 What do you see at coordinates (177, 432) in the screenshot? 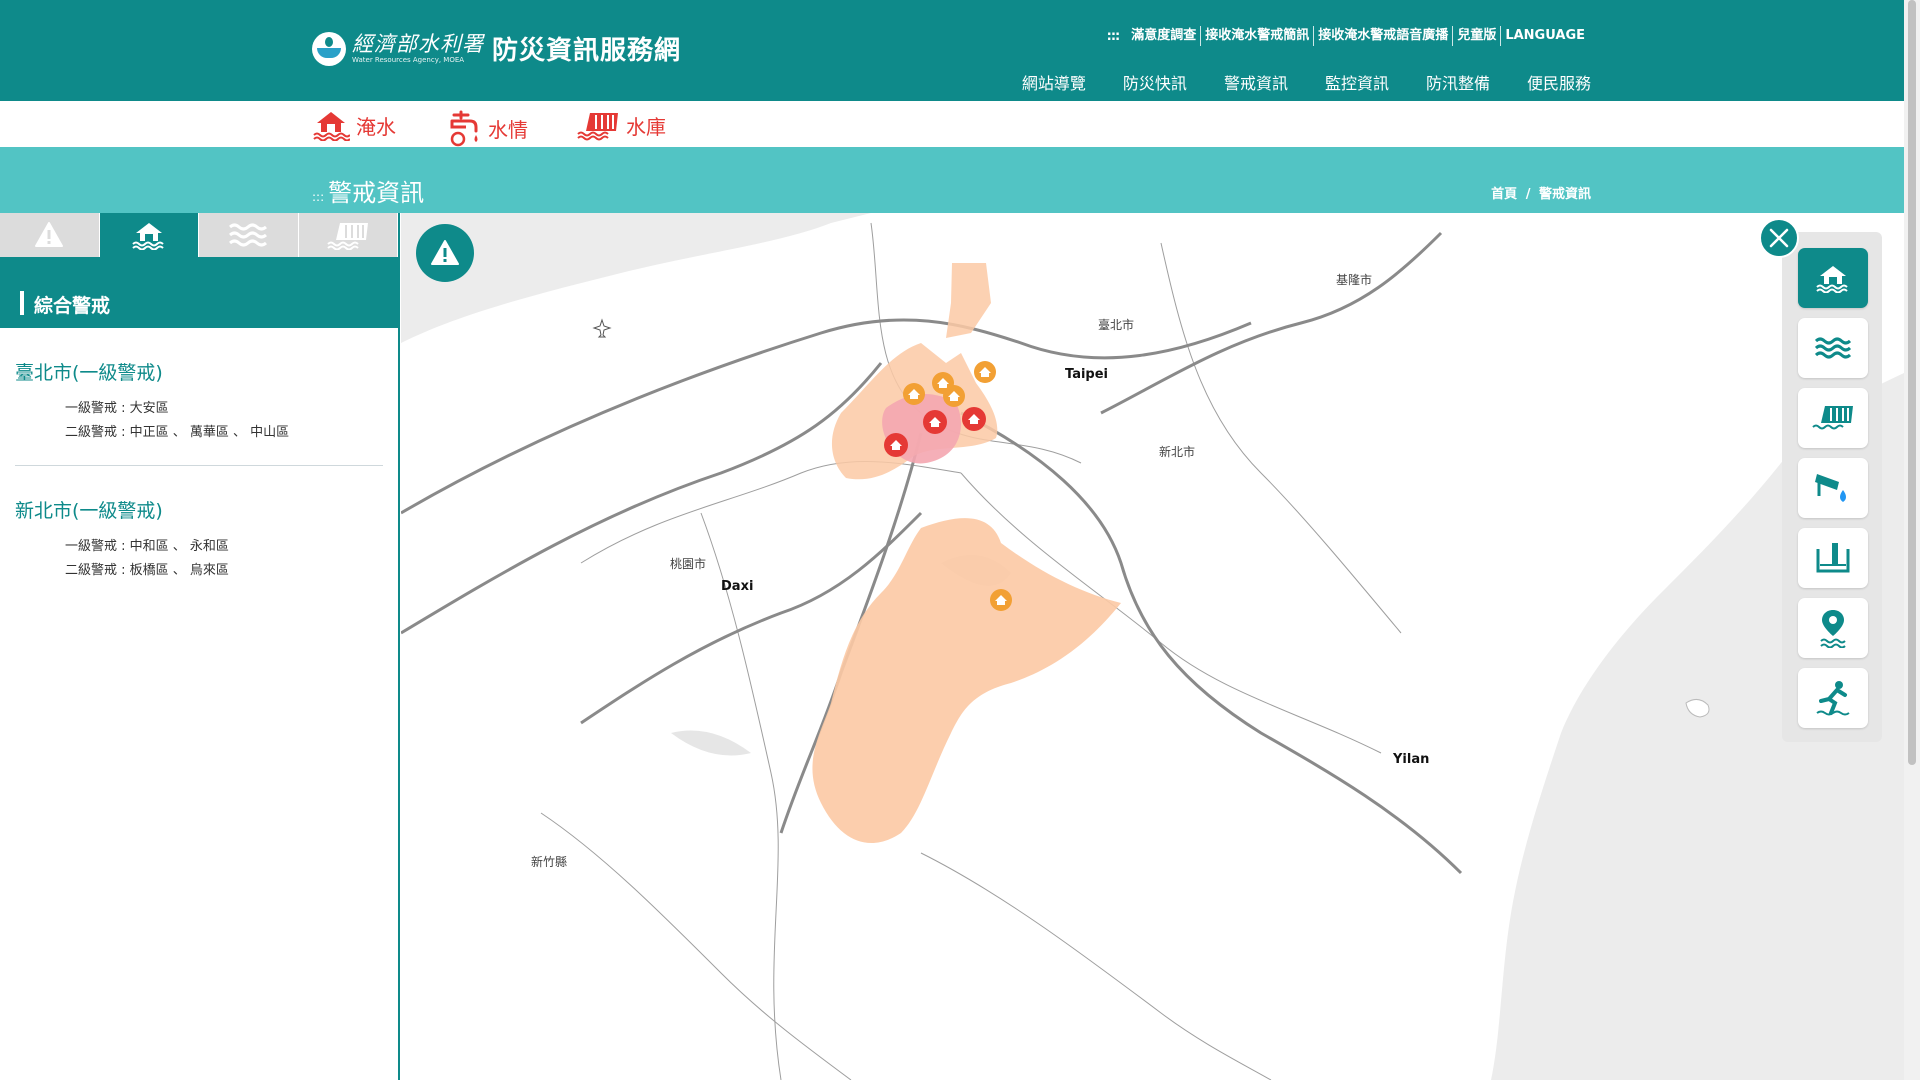
I see `region-level2: 二級警戒 : 中正區 、 萬華區 、 中山區` at bounding box center [177, 432].